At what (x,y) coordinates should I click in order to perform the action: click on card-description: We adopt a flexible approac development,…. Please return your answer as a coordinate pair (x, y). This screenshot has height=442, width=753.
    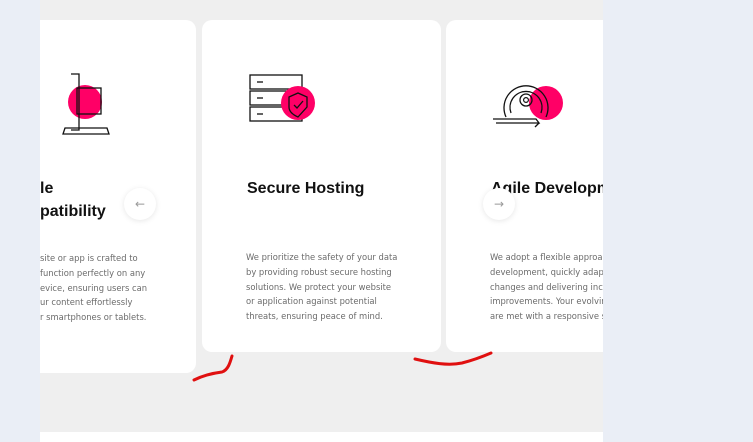
    Looking at the image, I should click on (546, 287).